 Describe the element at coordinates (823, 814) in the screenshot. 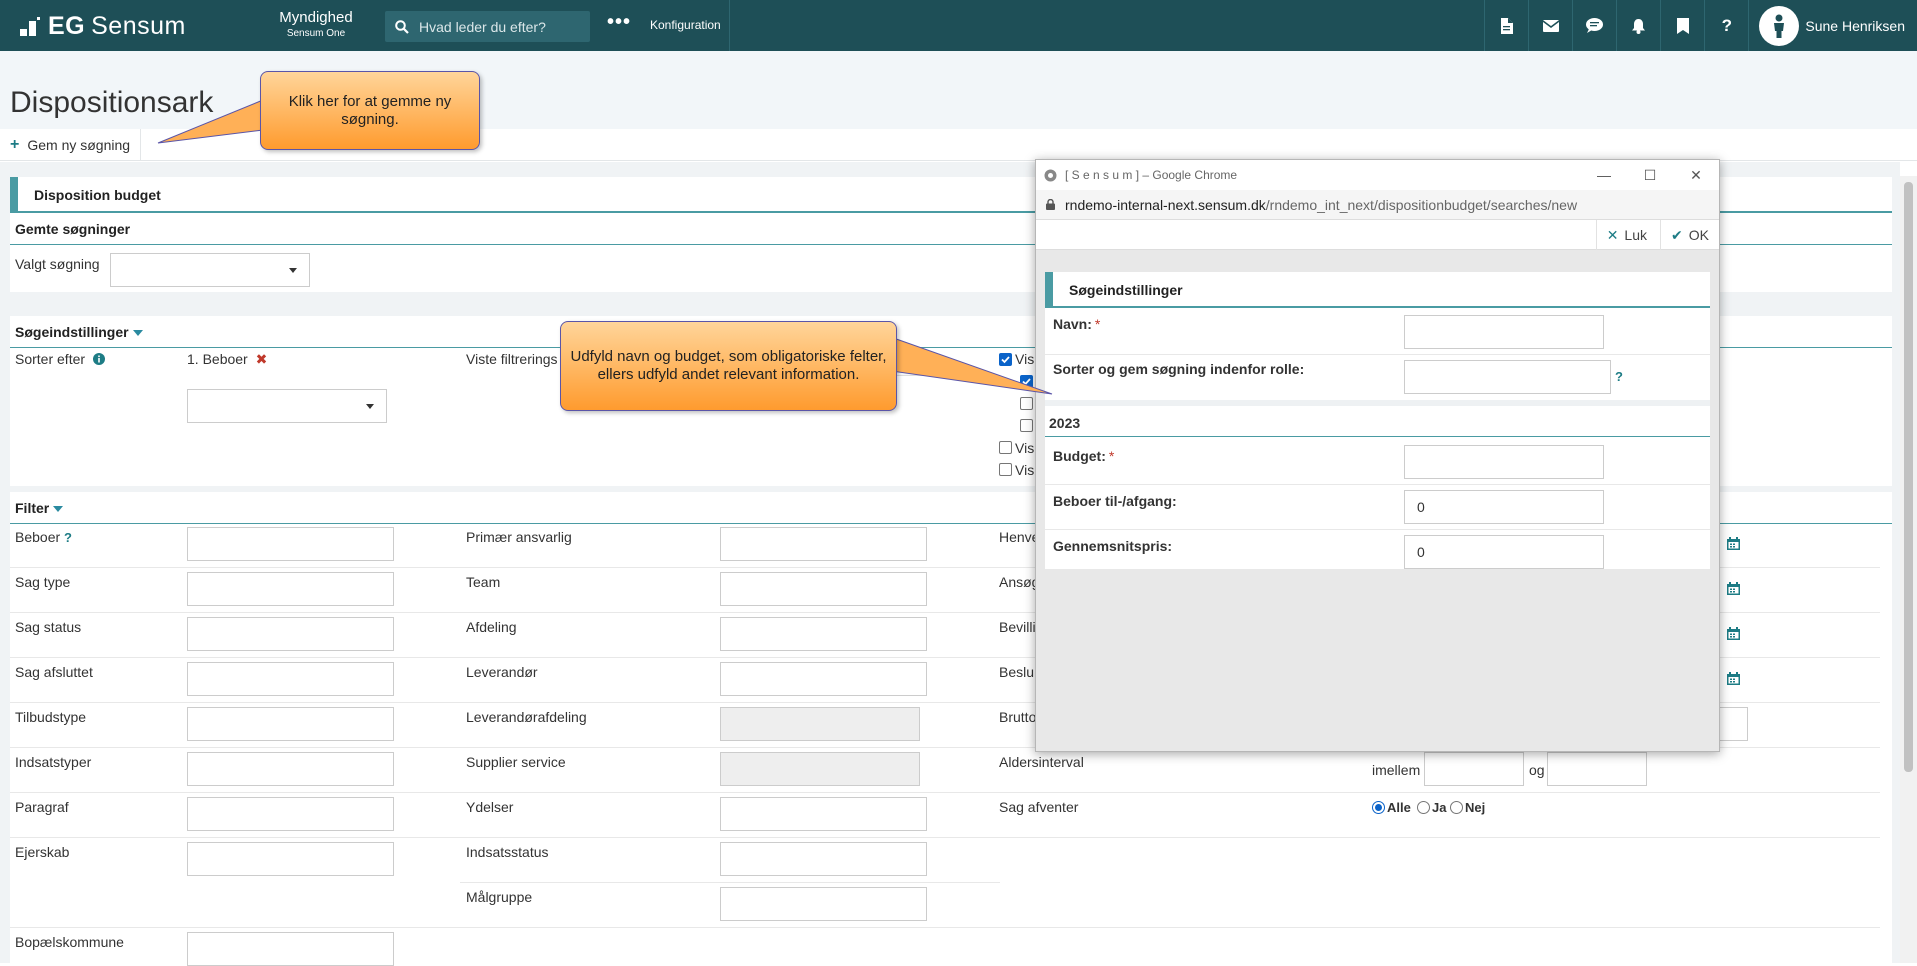

I see `ydelser-input` at that location.